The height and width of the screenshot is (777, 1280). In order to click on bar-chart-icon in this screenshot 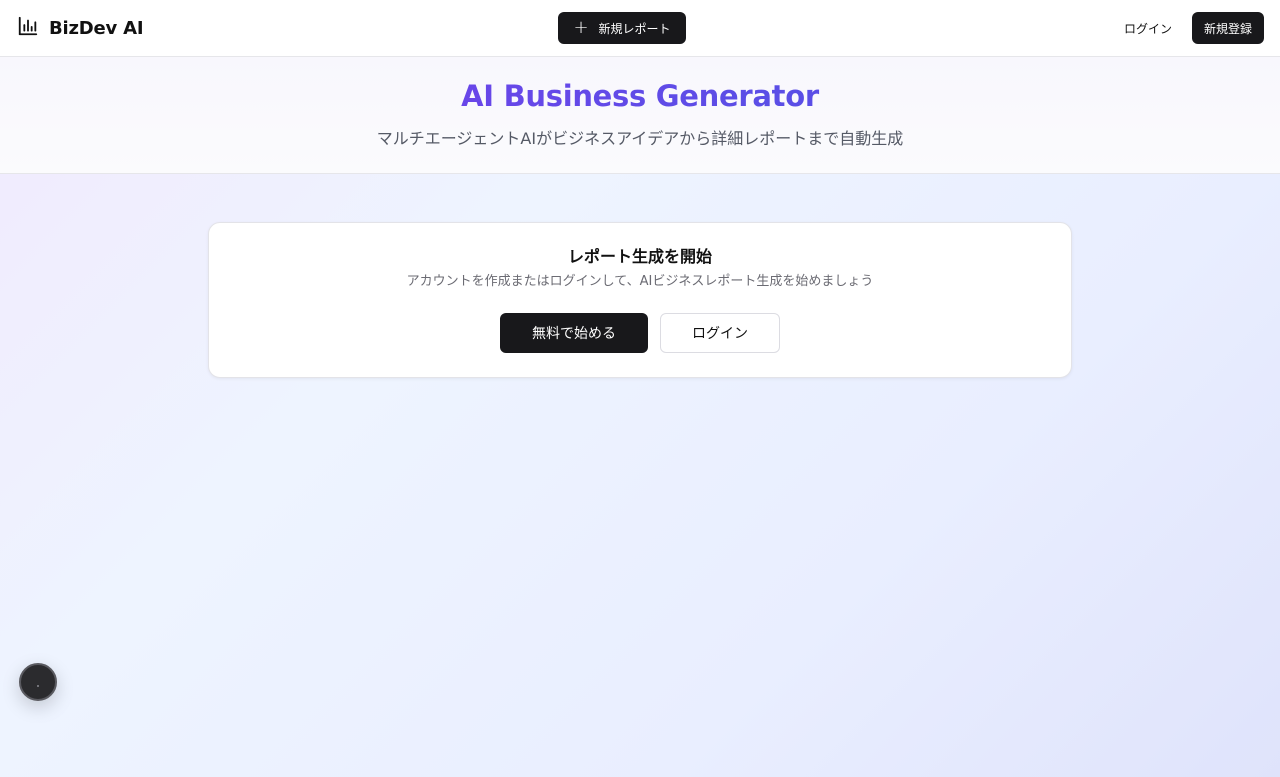, I will do `click(28, 28)`.